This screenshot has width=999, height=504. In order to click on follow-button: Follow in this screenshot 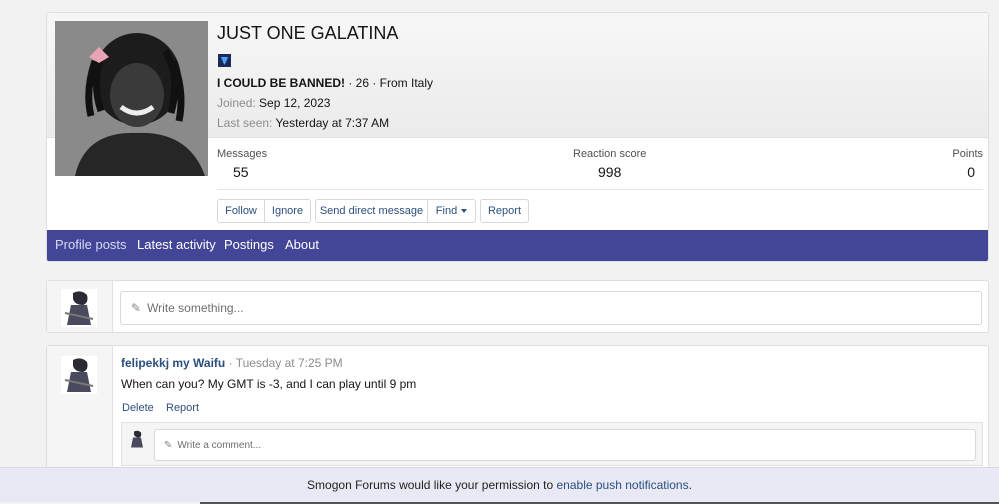, I will do `click(241, 211)`.